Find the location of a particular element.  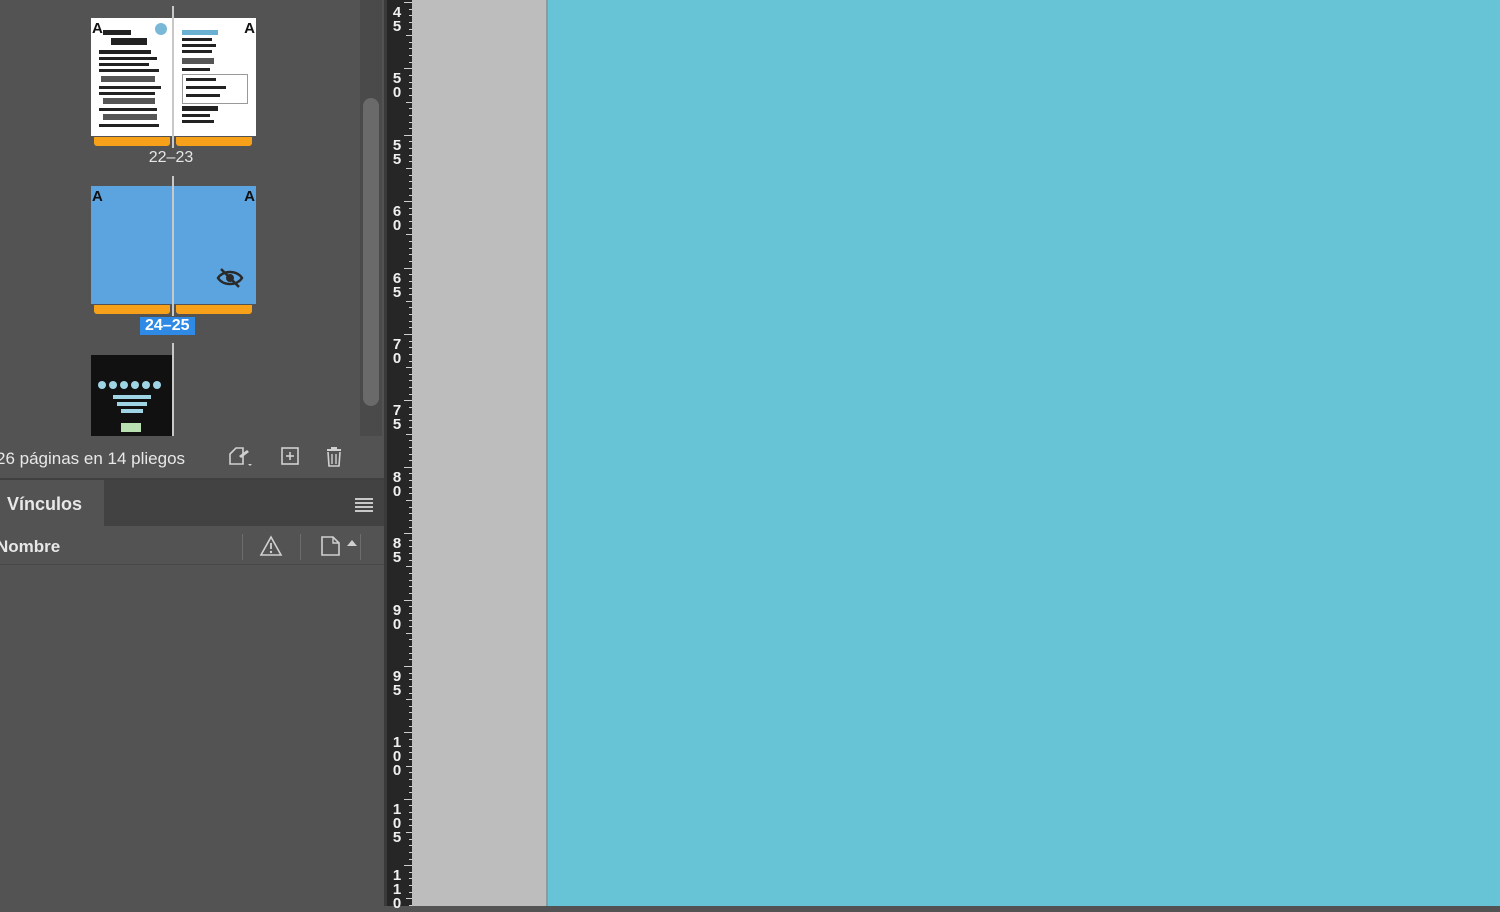

delete-page-icon is located at coordinates (334, 458).